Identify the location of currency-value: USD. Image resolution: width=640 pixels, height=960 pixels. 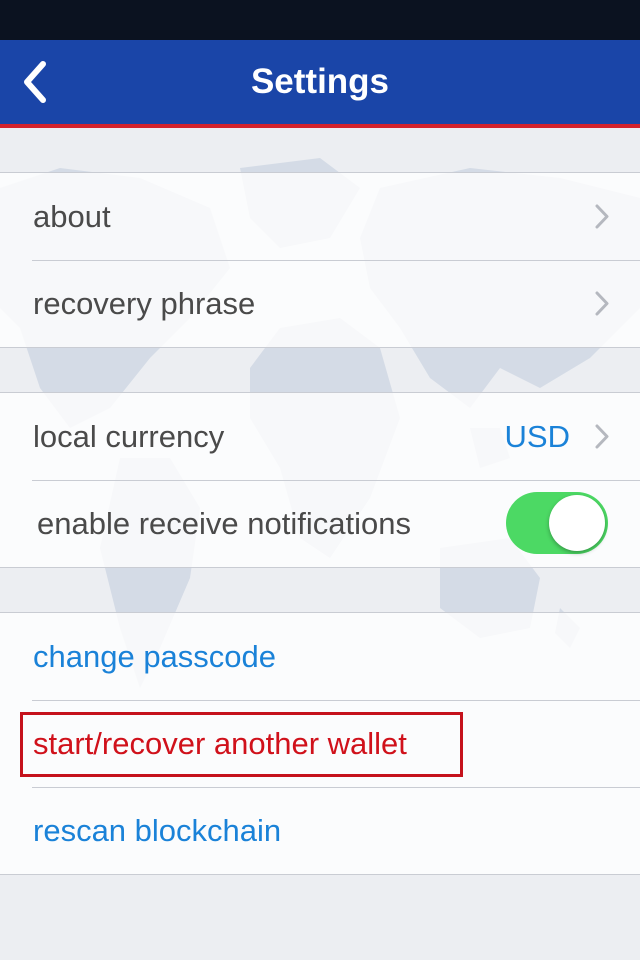
(537, 436).